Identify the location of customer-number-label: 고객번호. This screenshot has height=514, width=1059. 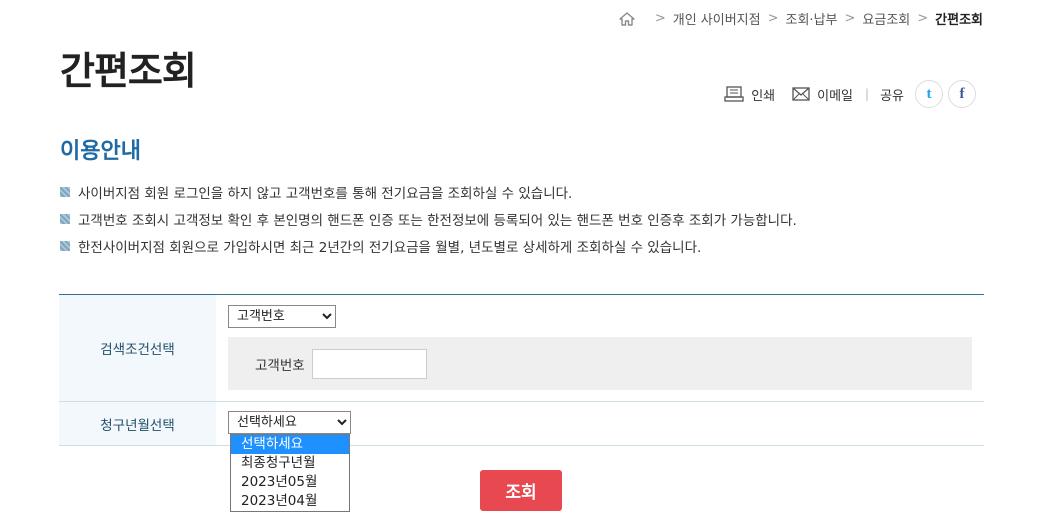
(280, 365).